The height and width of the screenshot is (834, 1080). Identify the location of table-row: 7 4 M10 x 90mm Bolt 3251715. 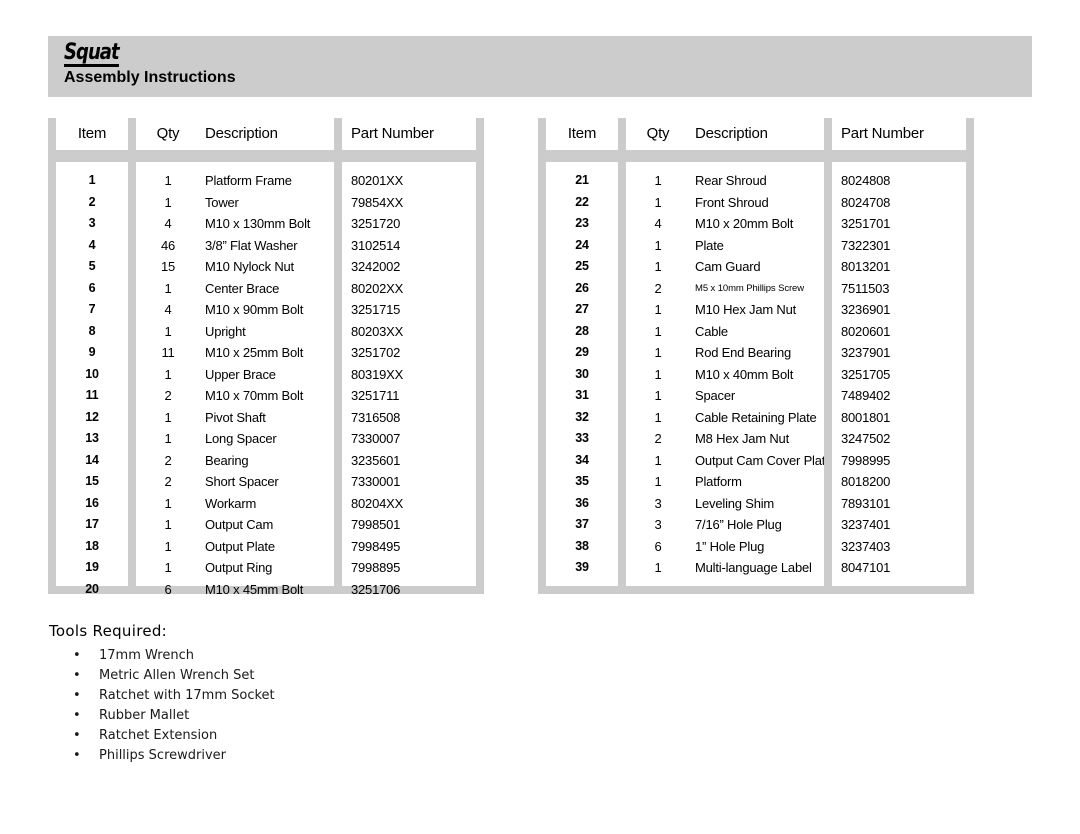
(266, 310).